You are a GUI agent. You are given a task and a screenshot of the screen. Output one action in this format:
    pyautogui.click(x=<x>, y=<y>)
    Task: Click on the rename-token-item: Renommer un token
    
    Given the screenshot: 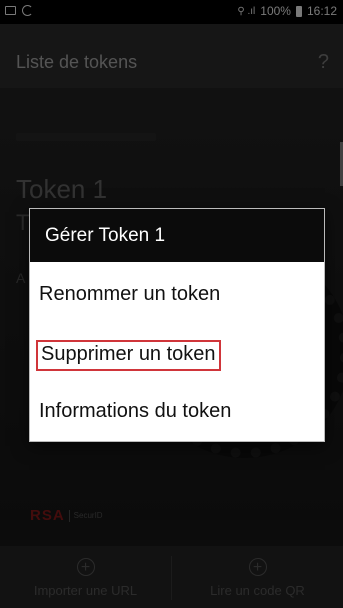 What is the action you would take?
    pyautogui.click(x=177, y=295)
    